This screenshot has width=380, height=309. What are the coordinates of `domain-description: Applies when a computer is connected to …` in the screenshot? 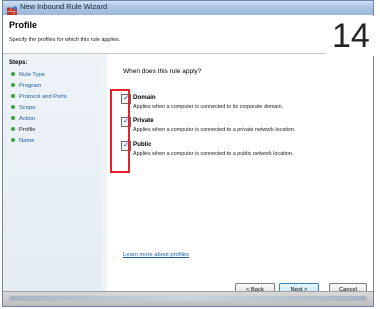 It's located at (208, 107).